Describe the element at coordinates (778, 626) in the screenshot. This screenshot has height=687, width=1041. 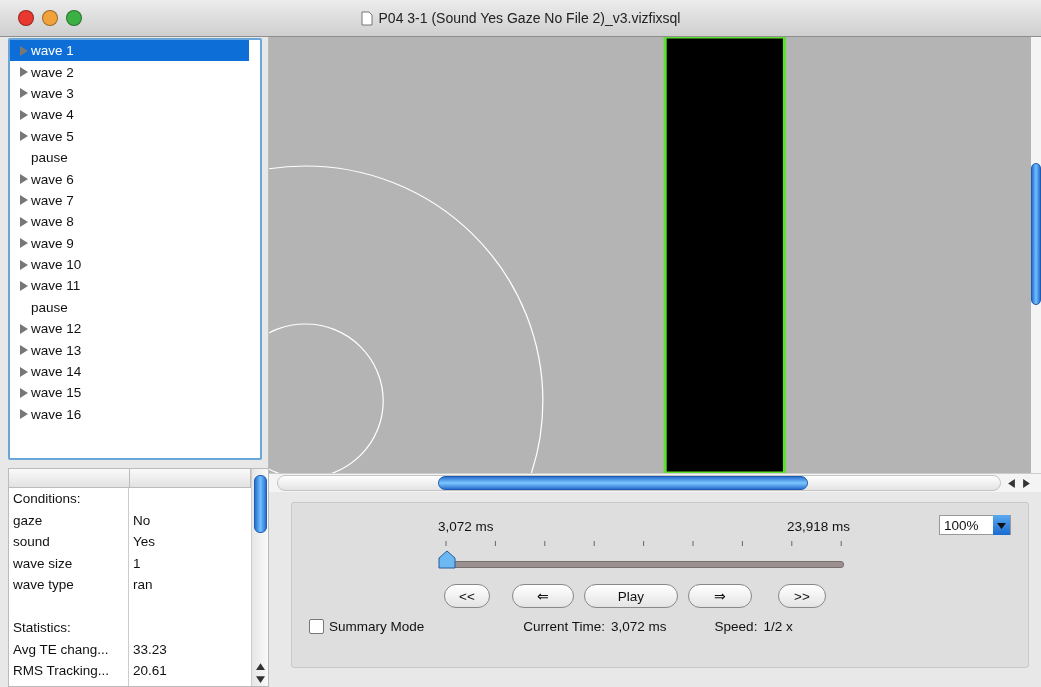
I see `speed-value: 1/2 x` at that location.